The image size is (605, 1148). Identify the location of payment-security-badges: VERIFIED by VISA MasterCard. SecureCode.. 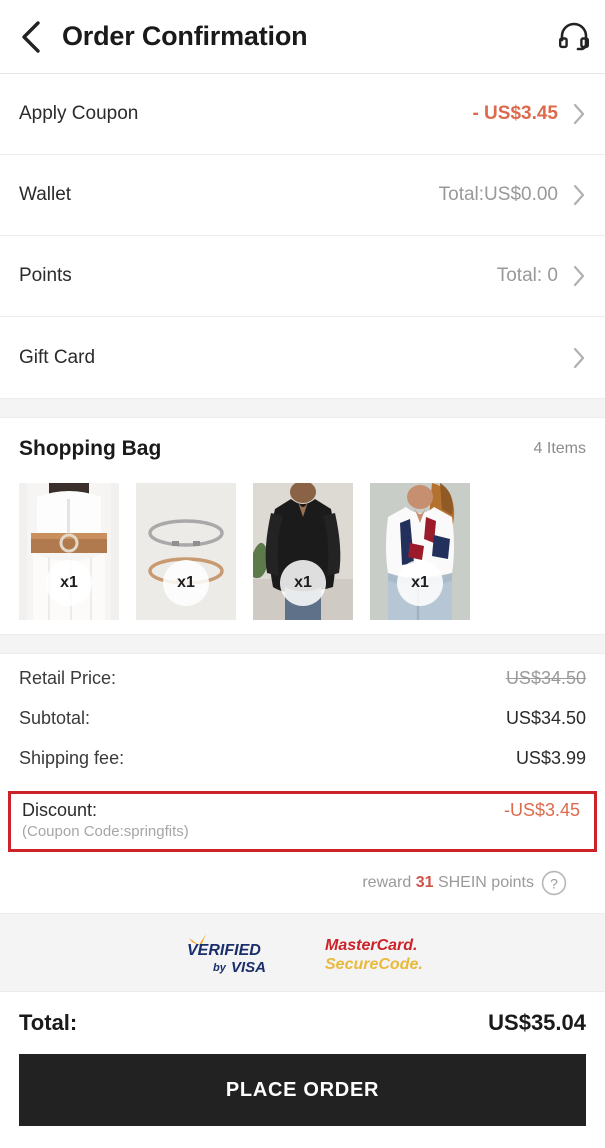
(302, 952).